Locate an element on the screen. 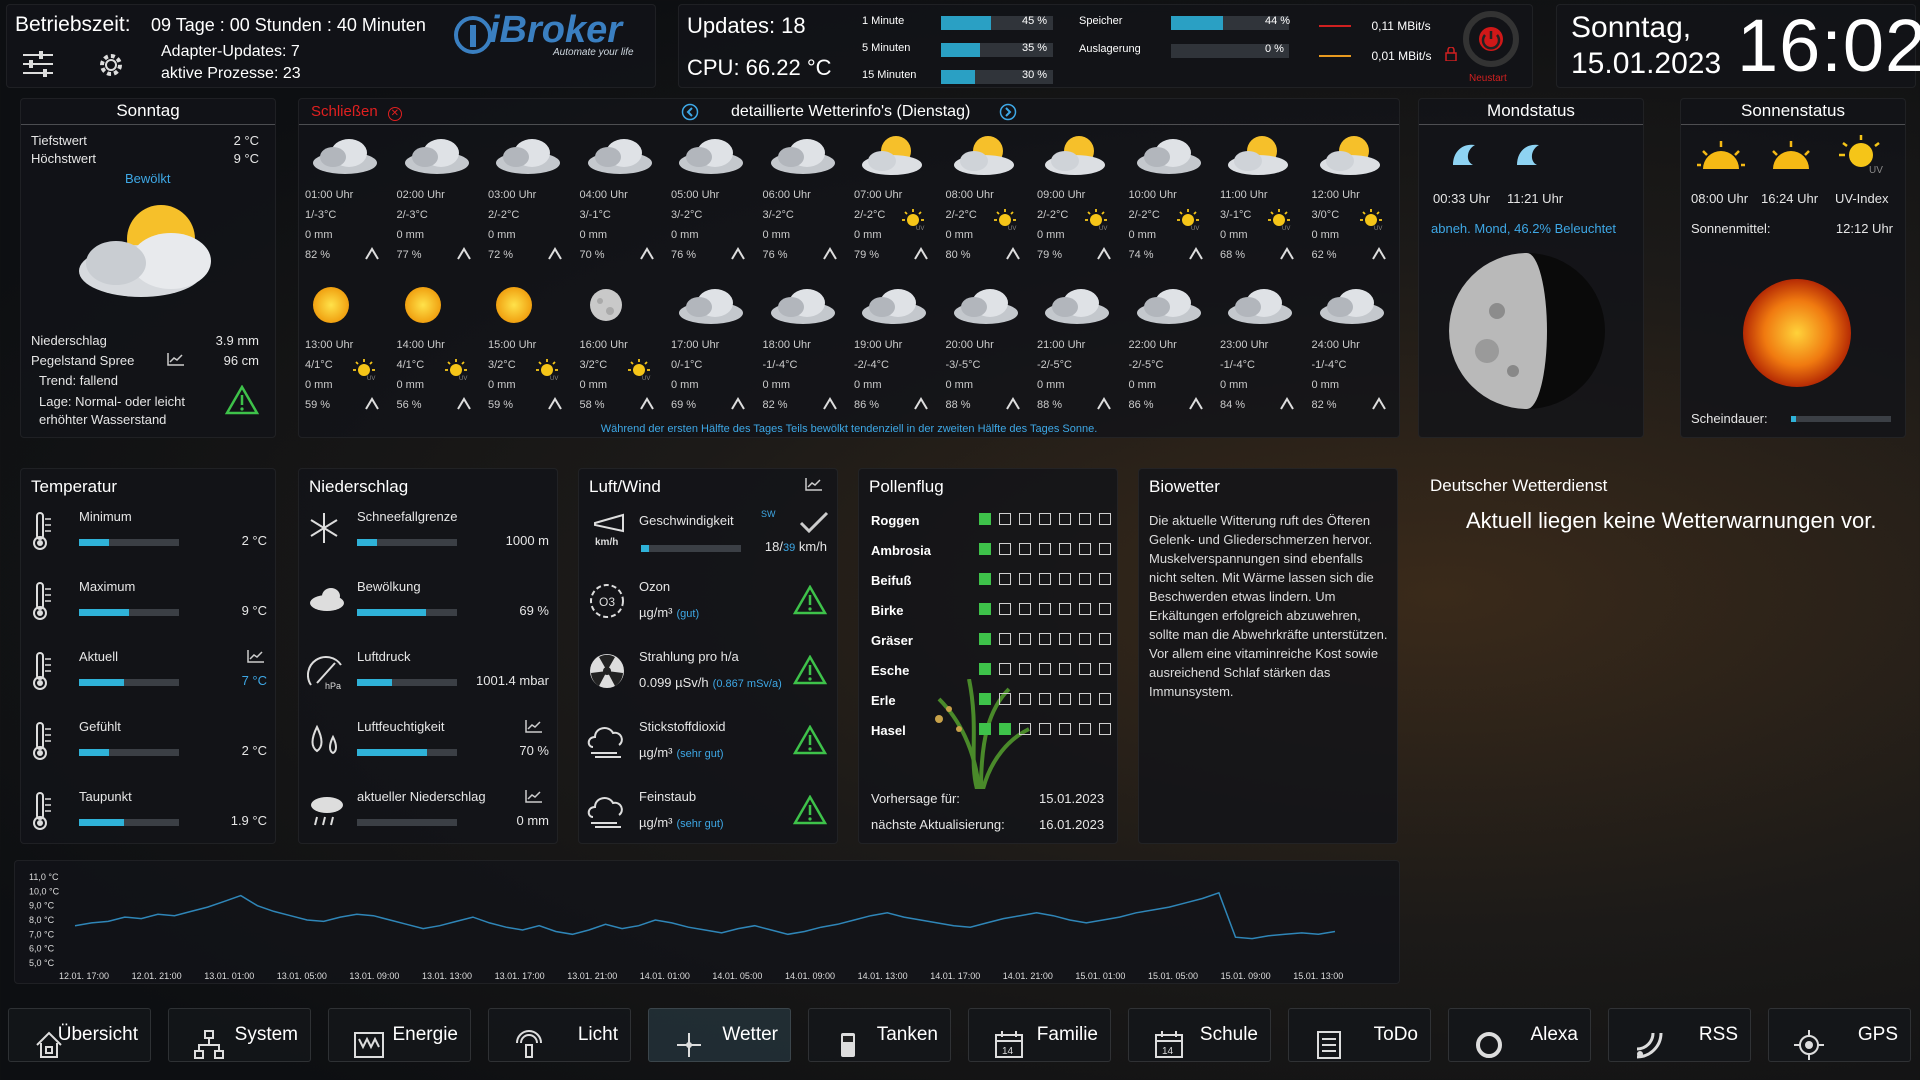  nav-label: ToDo is located at coordinates (1395, 1034).